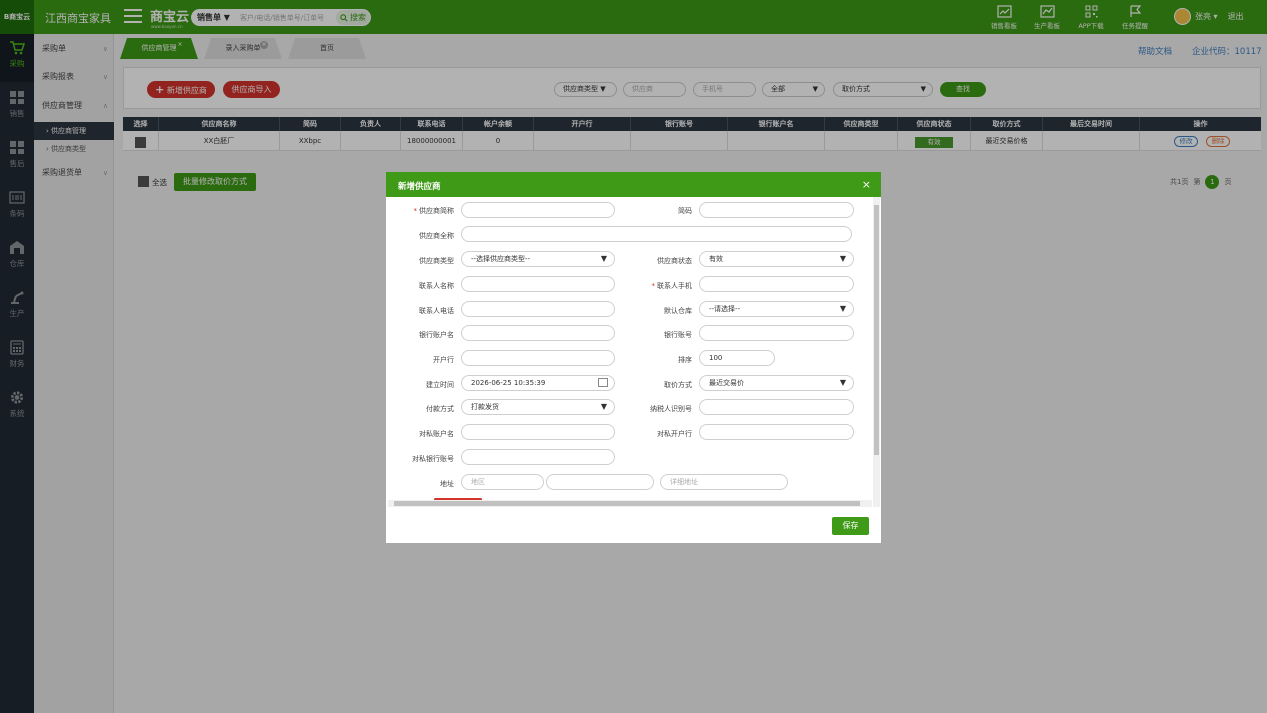  I want to click on region-sub-input, so click(600, 482).